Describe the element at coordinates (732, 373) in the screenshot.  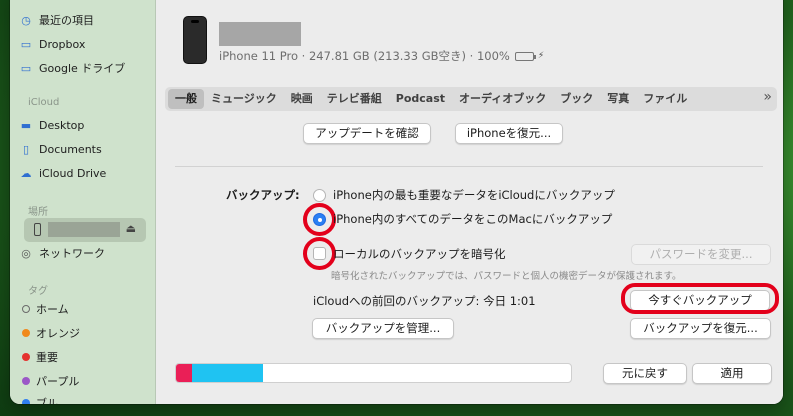
I see `apply-button: 適用` at that location.